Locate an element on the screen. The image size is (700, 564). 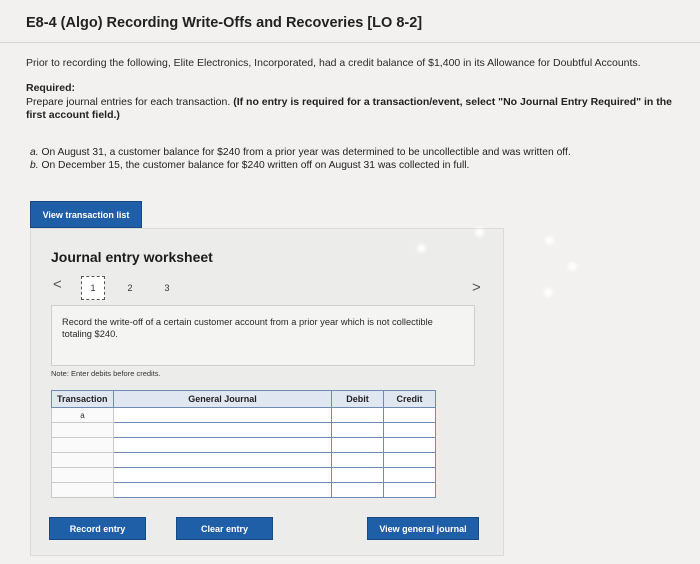
entry-note: Note: Enter debits before credits. is located at coordinates (106, 373).